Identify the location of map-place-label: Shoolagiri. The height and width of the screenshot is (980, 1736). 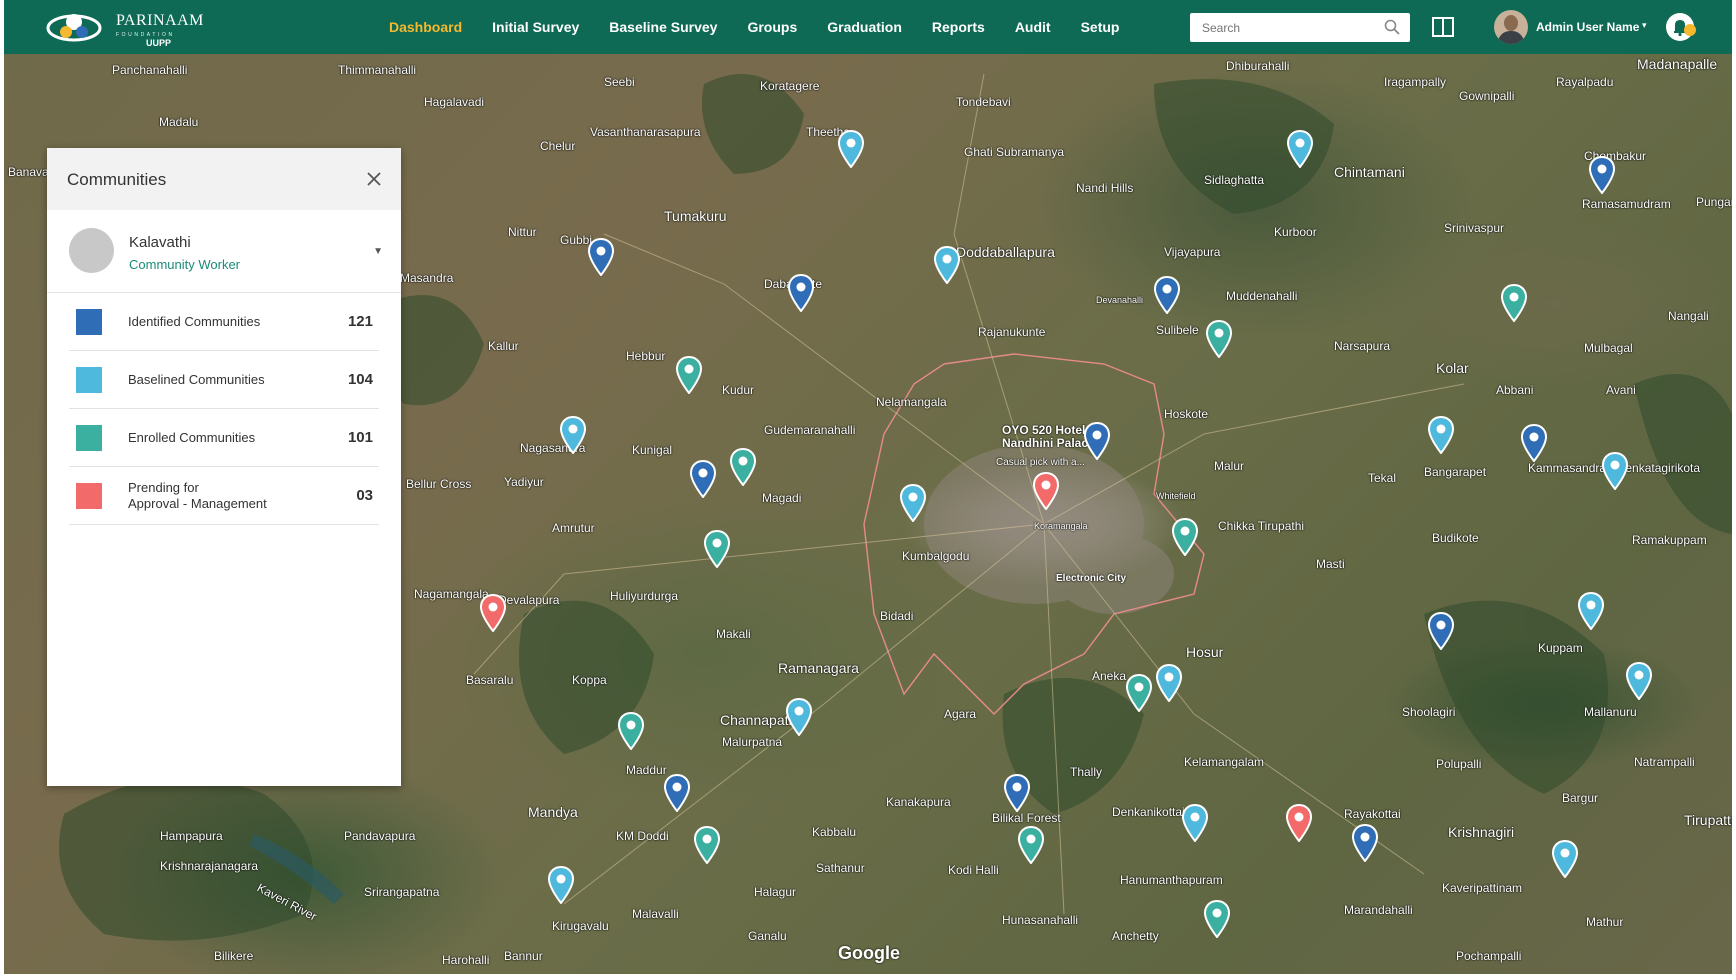
(1429, 712).